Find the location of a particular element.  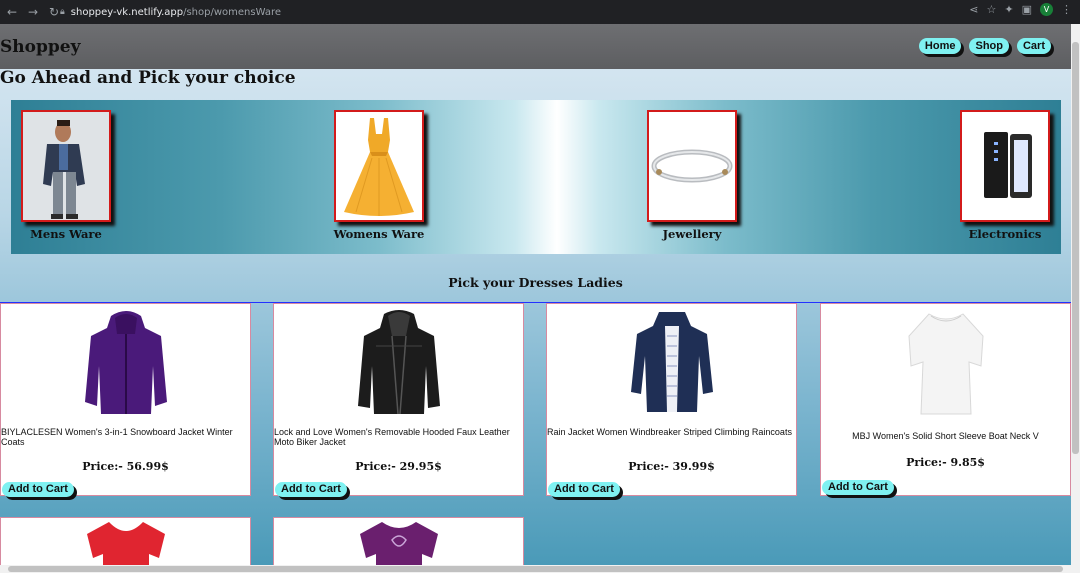

bracelet-image is located at coordinates (692, 166).